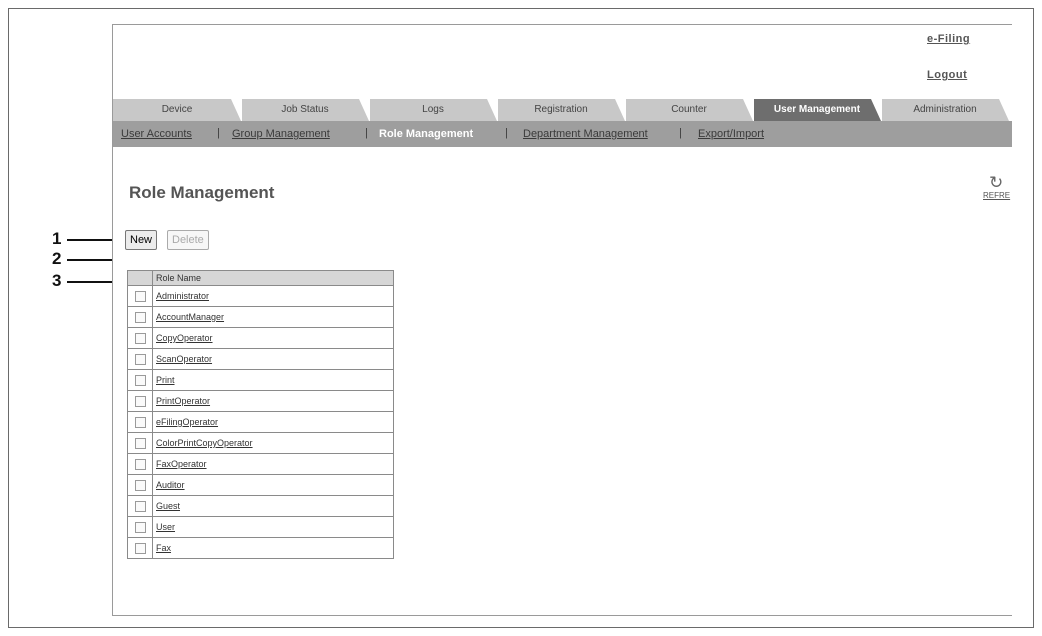  I want to click on table-row: PrintOperator, so click(260, 401).